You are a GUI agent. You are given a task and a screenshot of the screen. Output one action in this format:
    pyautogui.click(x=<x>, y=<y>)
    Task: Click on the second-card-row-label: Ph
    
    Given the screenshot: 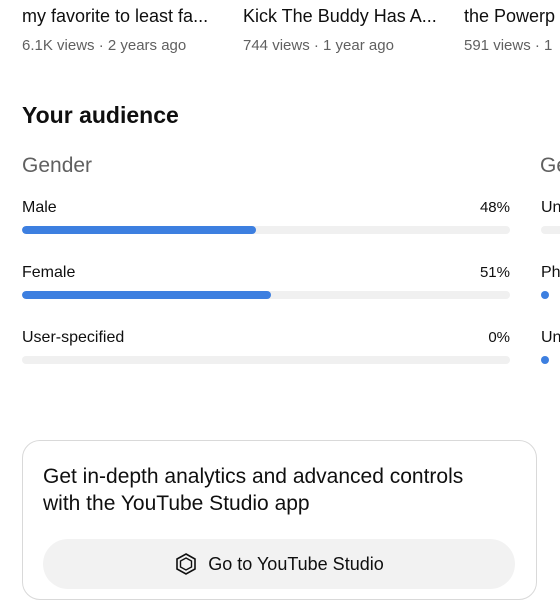 What is the action you would take?
    pyautogui.click(x=550, y=272)
    